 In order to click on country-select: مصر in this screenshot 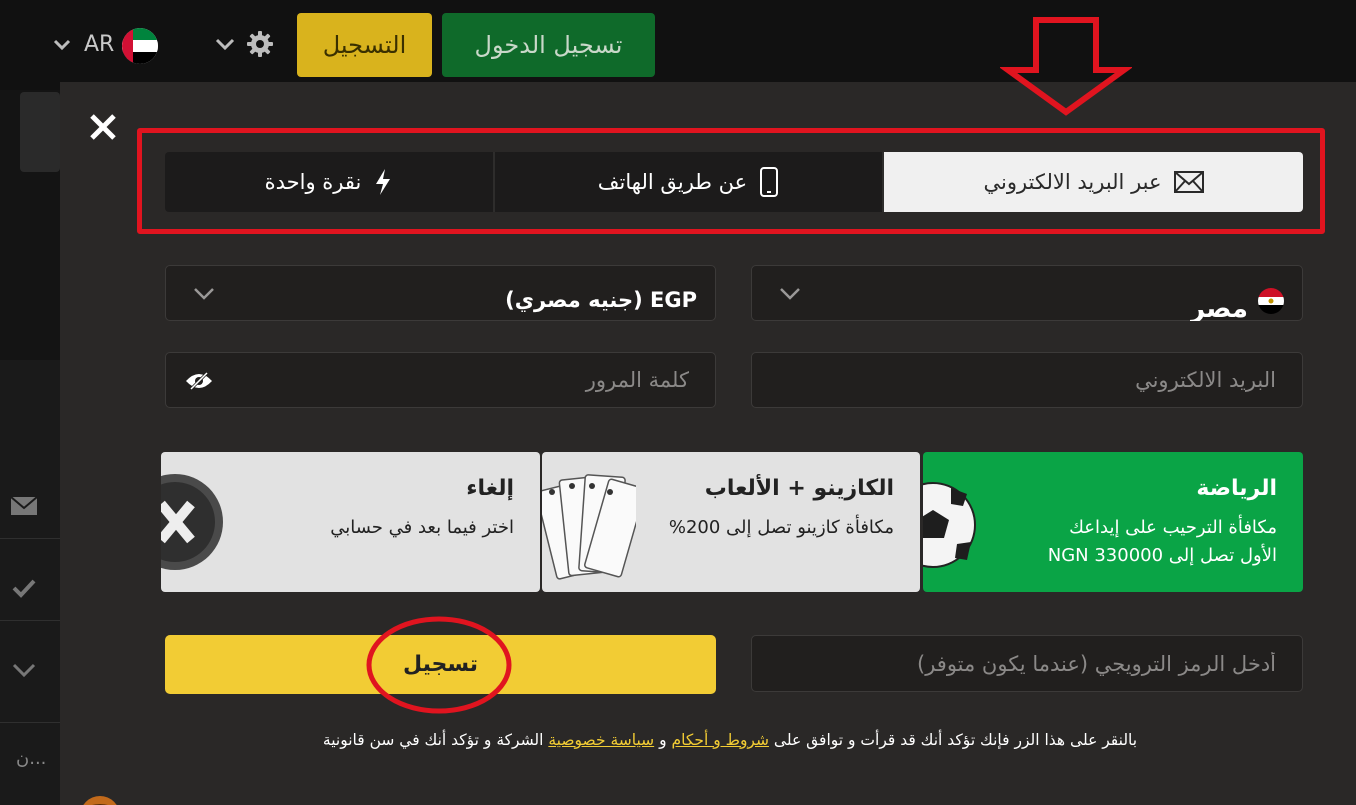, I will do `click(1027, 293)`.